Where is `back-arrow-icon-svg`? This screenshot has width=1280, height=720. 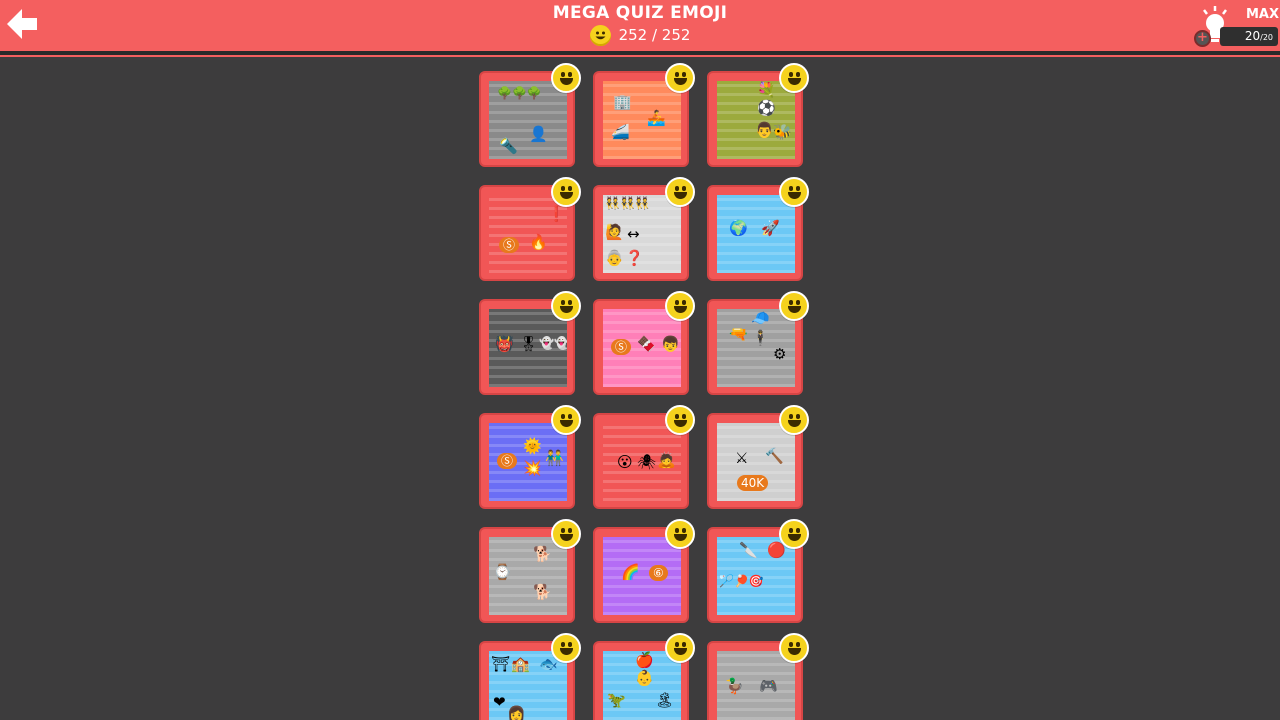 back-arrow-icon-svg is located at coordinates (22, 24).